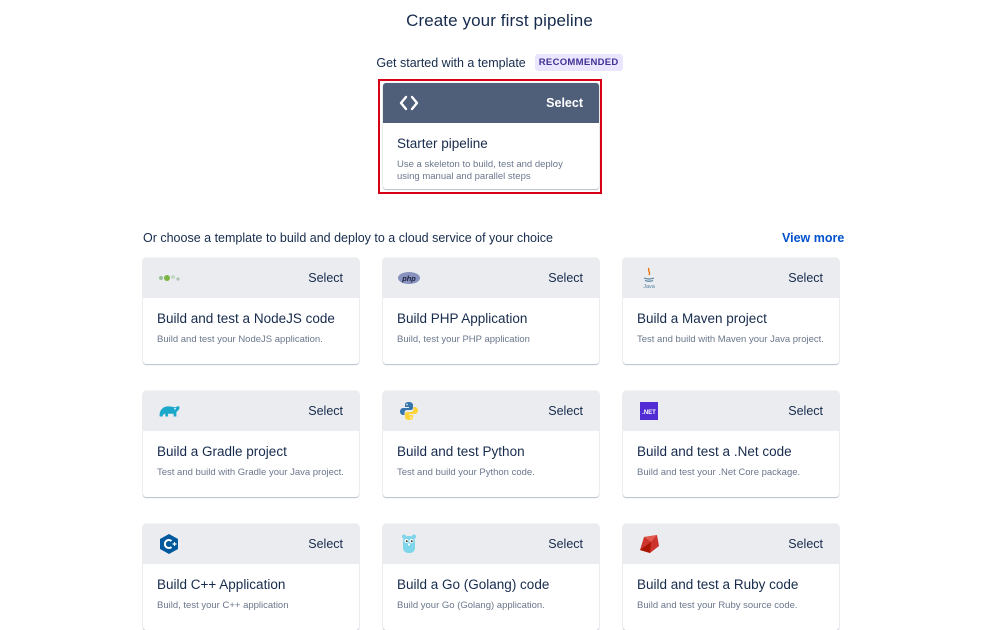 This screenshot has width=999, height=630. What do you see at coordinates (463, 339) in the screenshot?
I see `card-description: Build, test your PHP application` at bounding box center [463, 339].